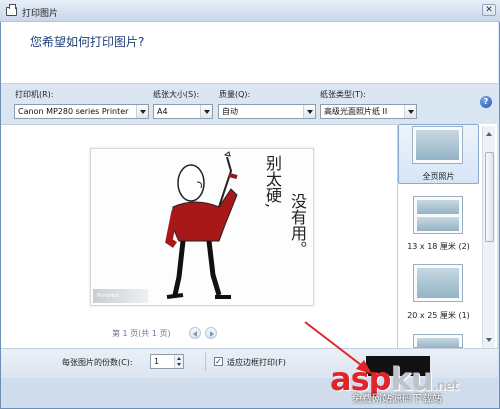  What do you see at coordinates (397, 399) in the screenshot?
I see `site-watermark-subtitle: 免费网站源码下载站` at bounding box center [397, 399].